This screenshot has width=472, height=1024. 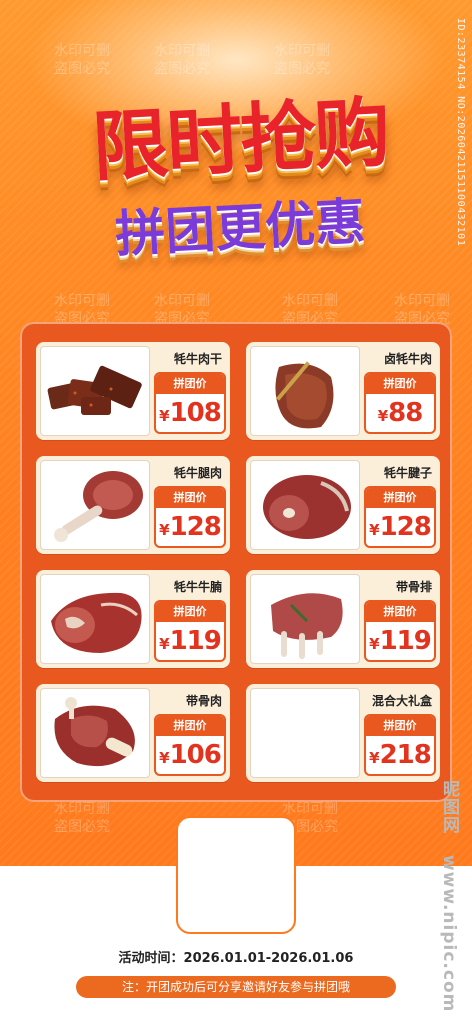 What do you see at coordinates (203, 701) in the screenshot?
I see `product-name: 带骨肉` at bounding box center [203, 701].